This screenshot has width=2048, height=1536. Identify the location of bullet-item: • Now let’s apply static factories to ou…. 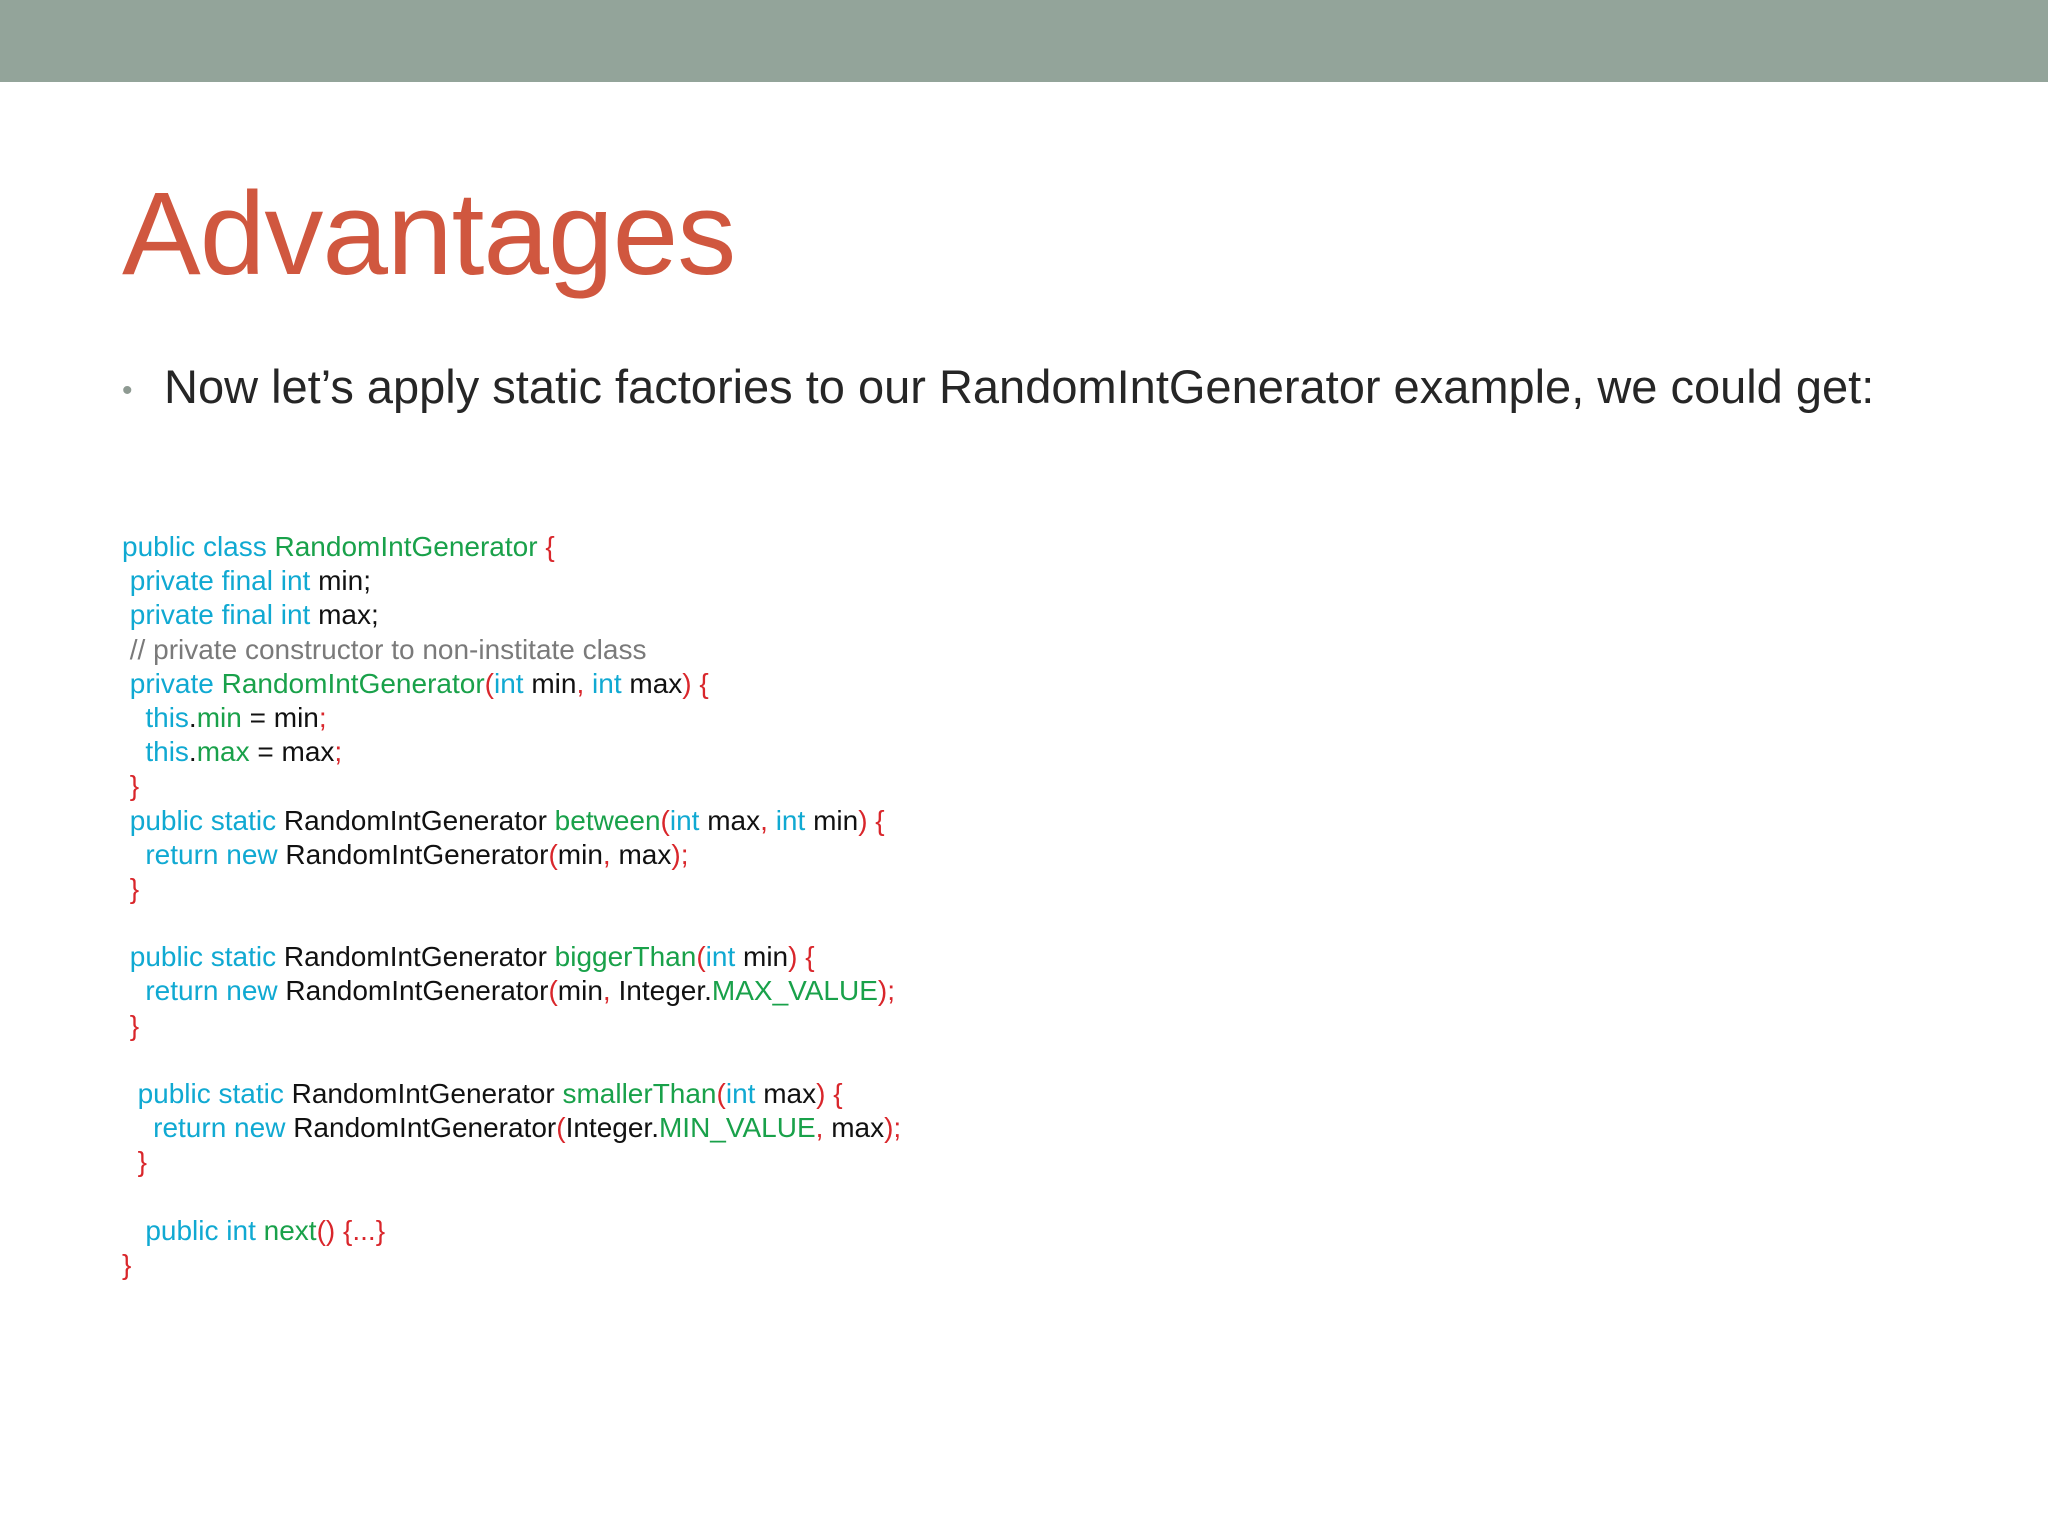
(1002, 390).